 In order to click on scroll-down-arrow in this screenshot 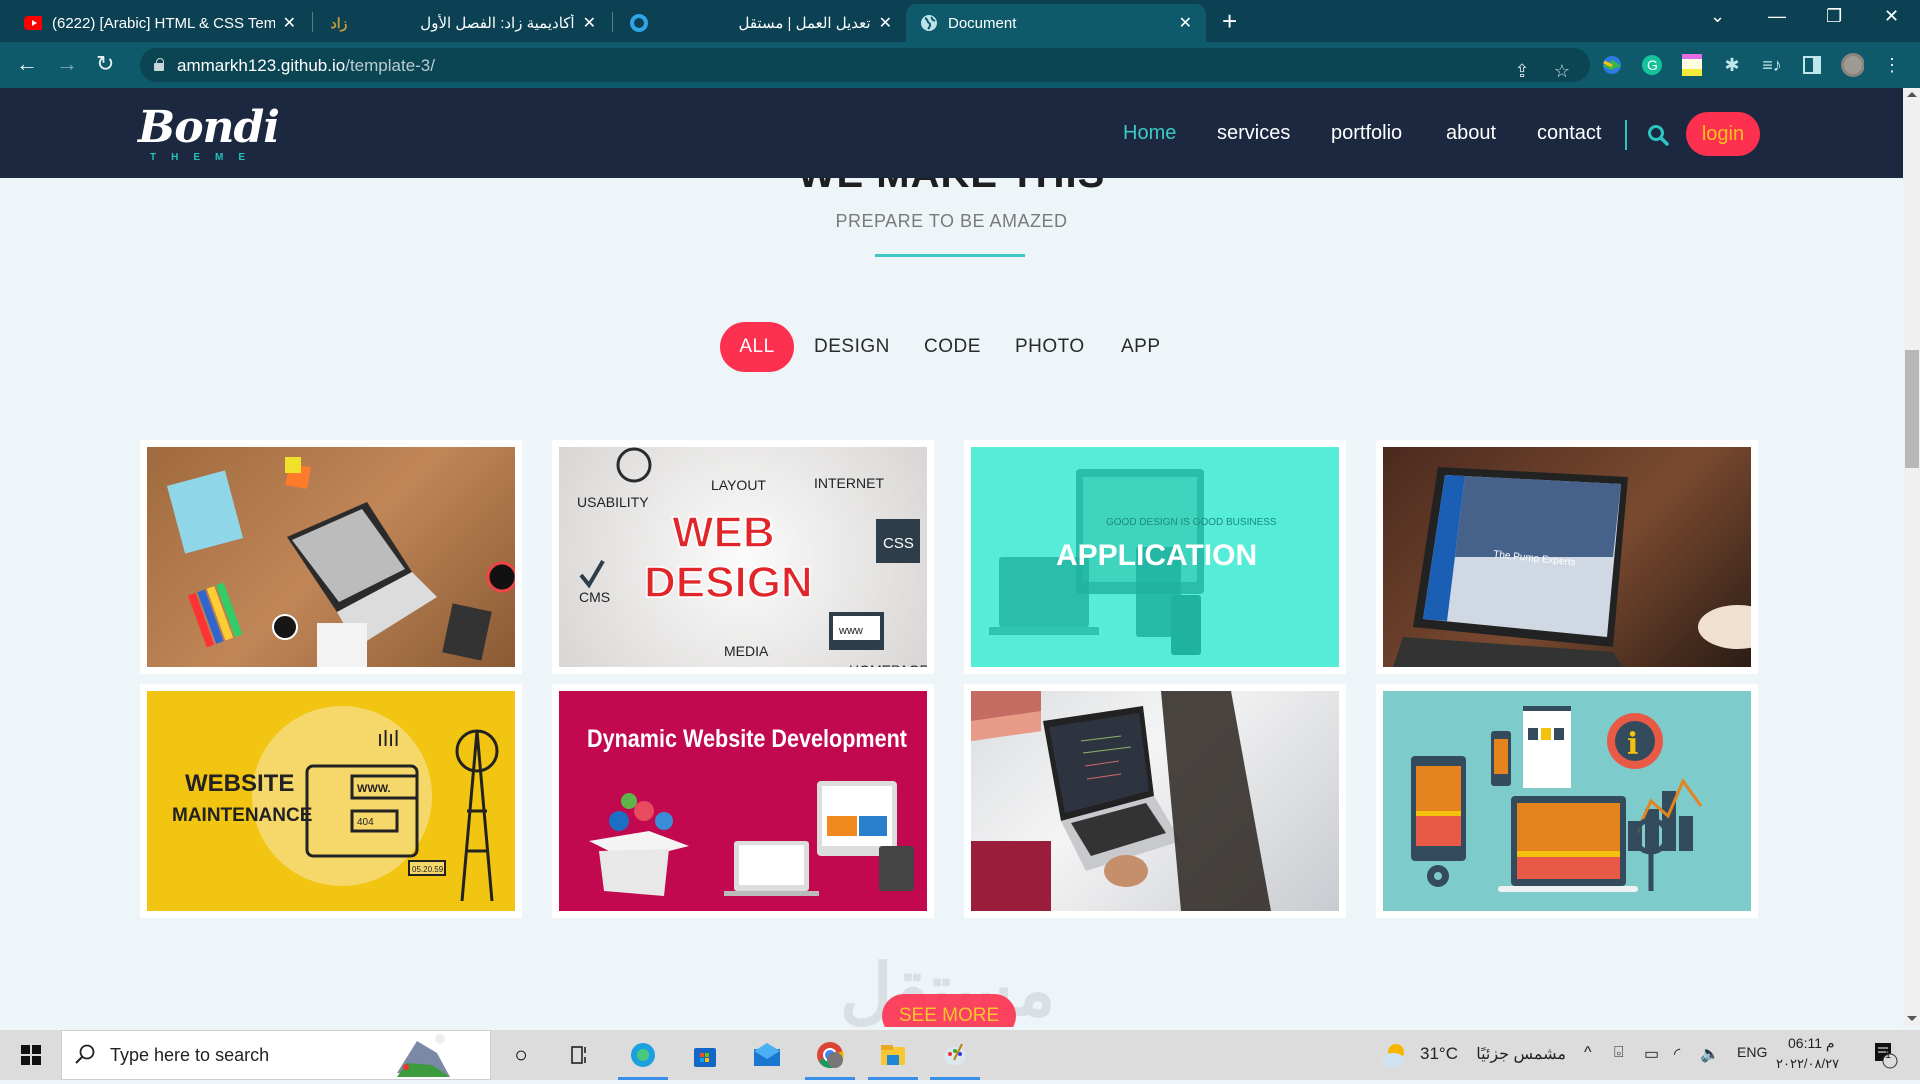, I will do `click(1912, 1018)`.